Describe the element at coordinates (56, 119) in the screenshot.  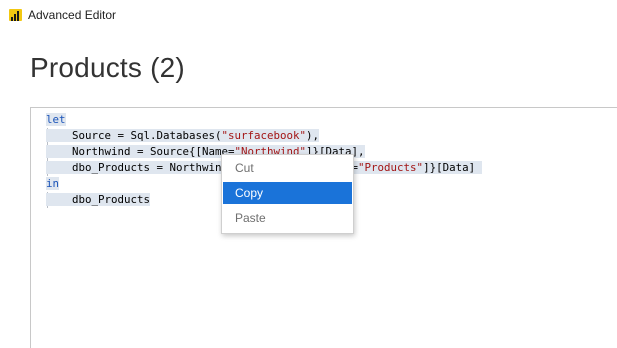
I see `code-line: let` at that location.